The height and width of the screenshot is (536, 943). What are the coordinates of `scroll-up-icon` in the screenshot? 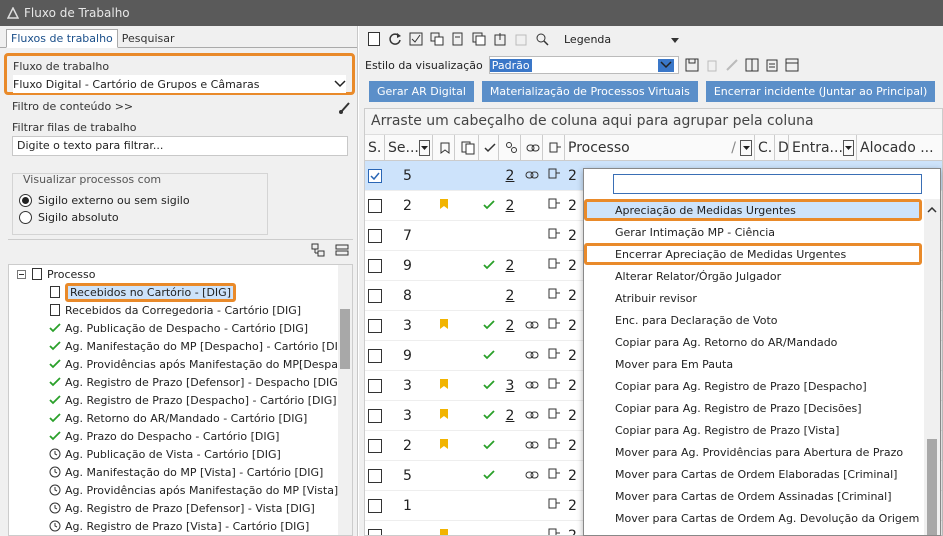 It's located at (932, 209).